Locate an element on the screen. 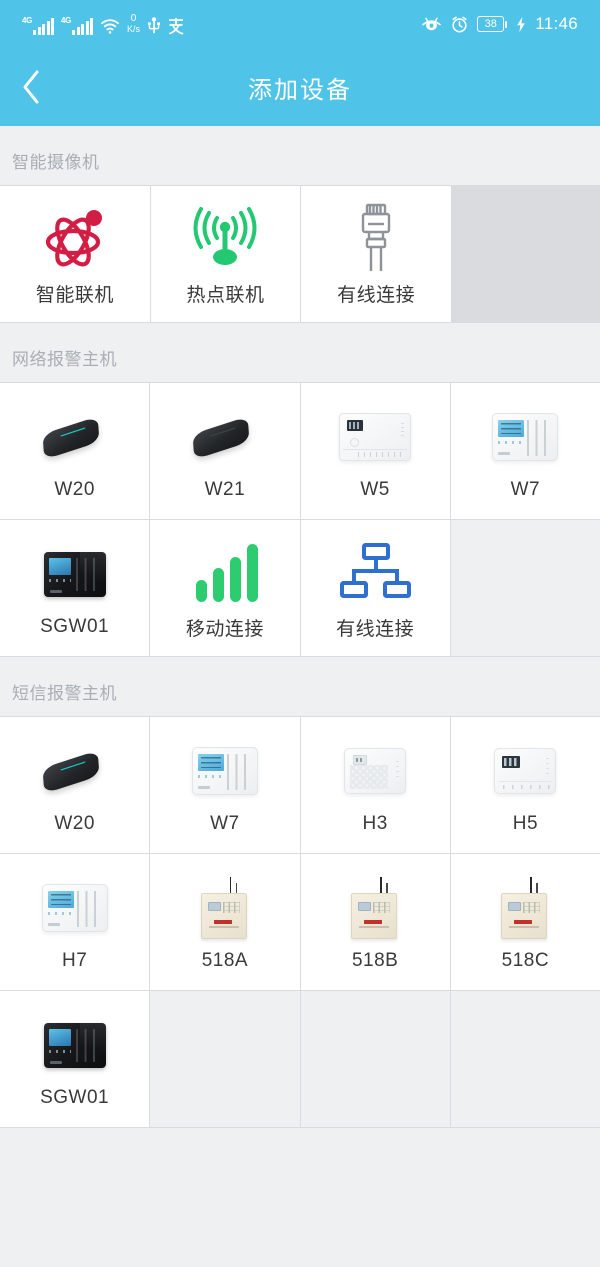  device-card: 热点联机 is located at coordinates (225, 254).